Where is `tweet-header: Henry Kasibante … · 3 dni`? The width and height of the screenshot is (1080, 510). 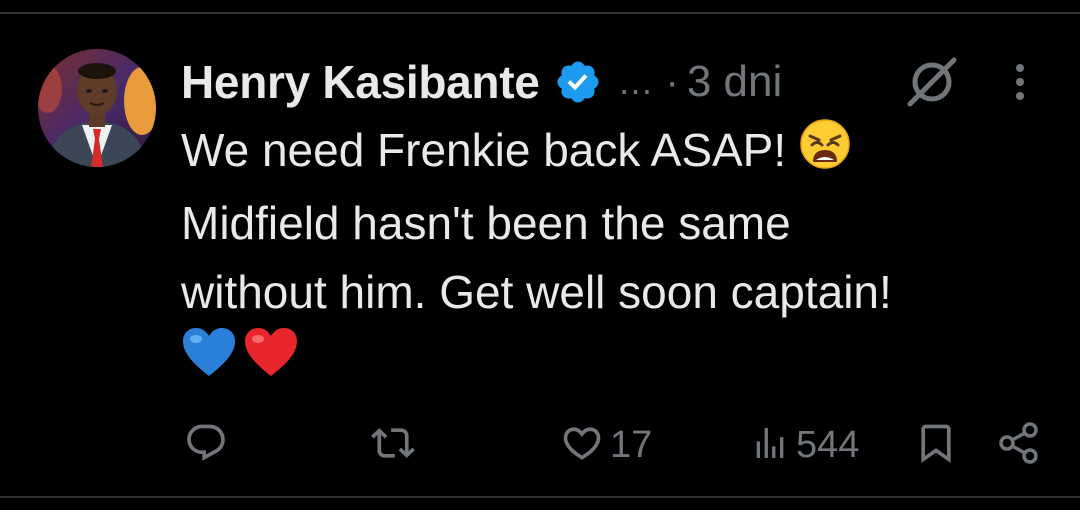
tweet-header: Henry Kasibante … · 3 dni is located at coordinates (481, 82).